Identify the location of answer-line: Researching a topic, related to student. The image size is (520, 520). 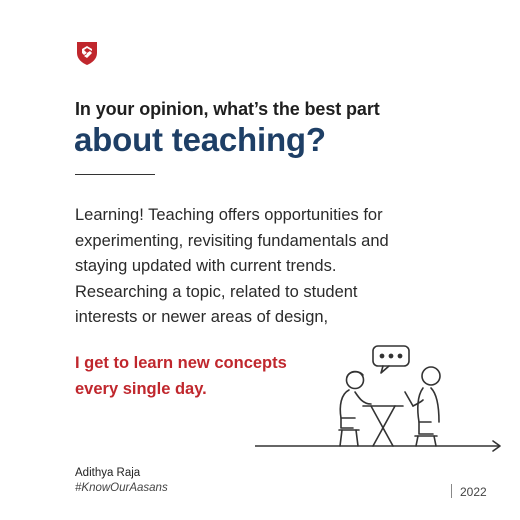
(216, 291).